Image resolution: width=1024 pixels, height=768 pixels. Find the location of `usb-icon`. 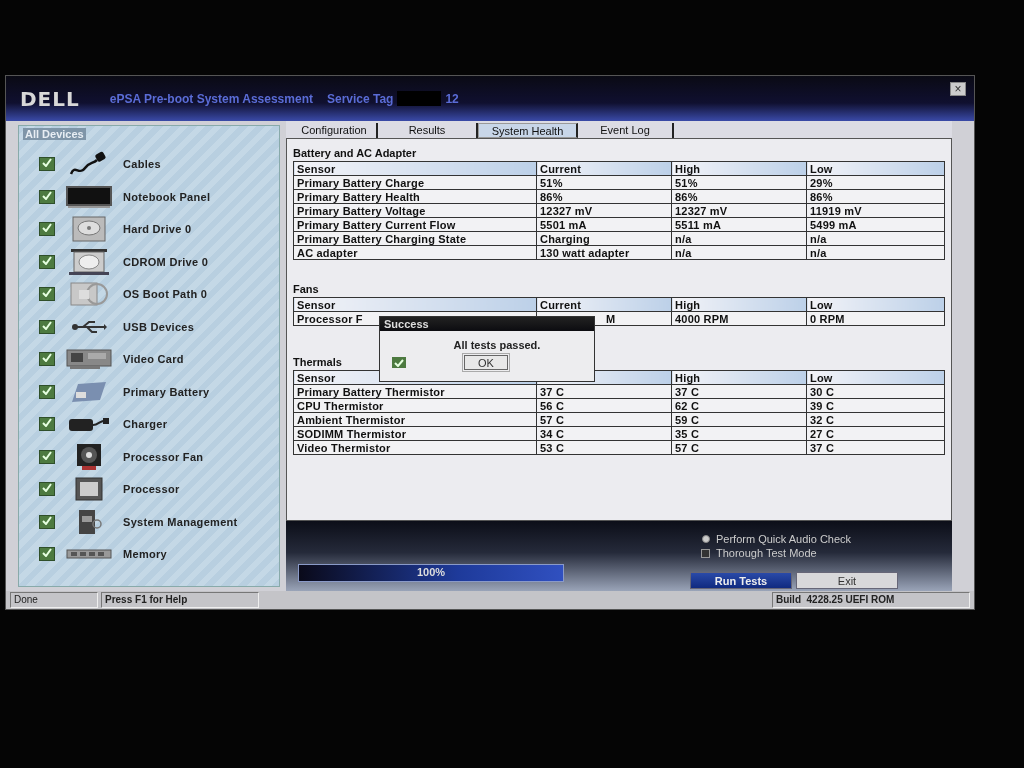

usb-icon is located at coordinates (89, 326).